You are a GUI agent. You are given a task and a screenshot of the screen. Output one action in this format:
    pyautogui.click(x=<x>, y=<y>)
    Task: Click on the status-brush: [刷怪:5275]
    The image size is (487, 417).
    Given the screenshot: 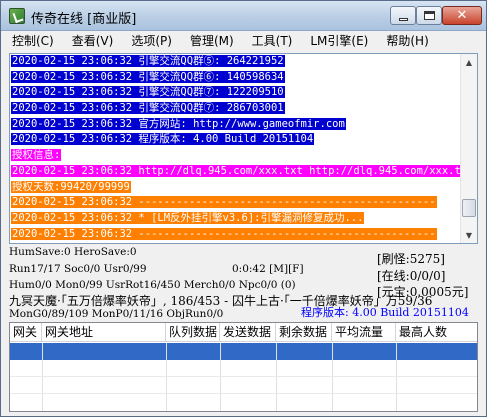 What is the action you would take?
    pyautogui.click(x=411, y=259)
    